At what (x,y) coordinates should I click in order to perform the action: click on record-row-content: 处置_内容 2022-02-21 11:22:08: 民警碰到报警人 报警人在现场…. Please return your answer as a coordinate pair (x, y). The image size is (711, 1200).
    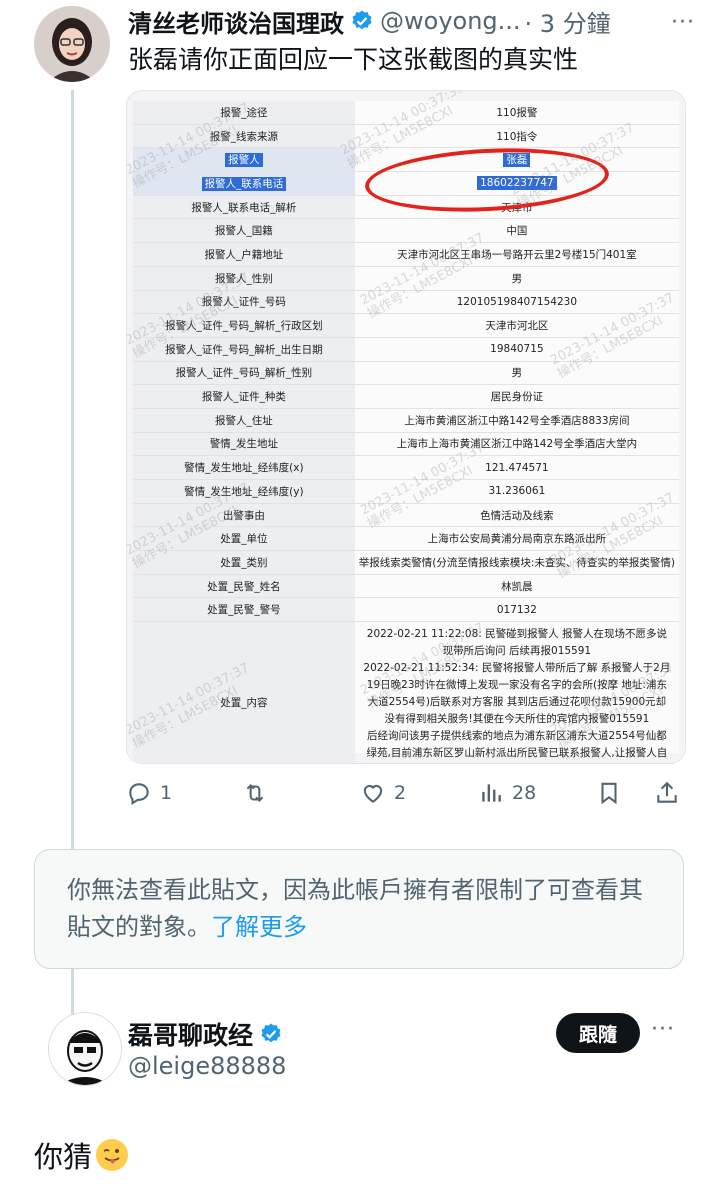
    Looking at the image, I should click on (406, 692).